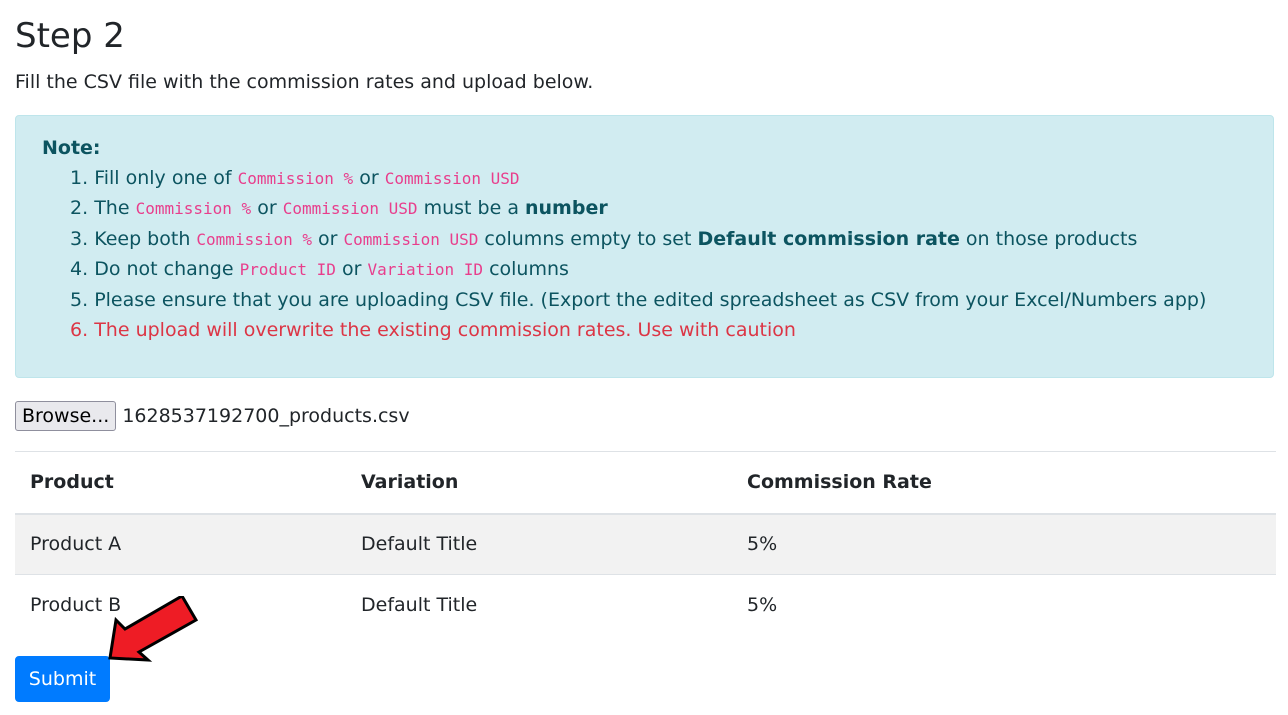  What do you see at coordinates (645, 482) in the screenshot?
I see `table-header-row: Product Variation Commission Rate` at bounding box center [645, 482].